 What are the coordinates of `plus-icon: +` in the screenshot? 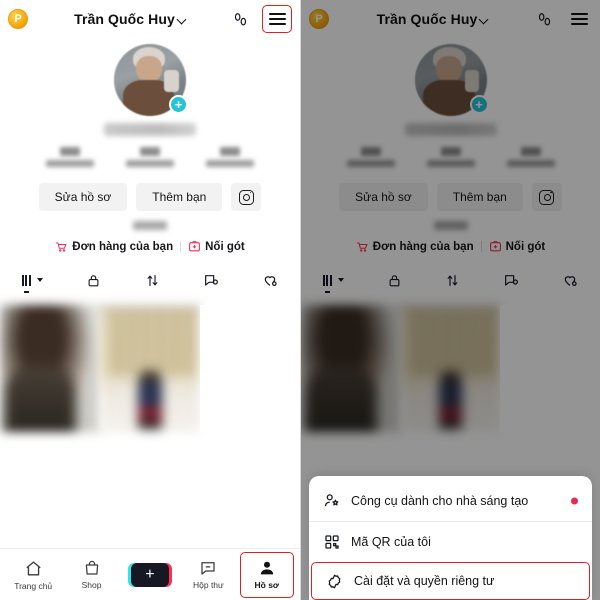 It's located at (149, 574).